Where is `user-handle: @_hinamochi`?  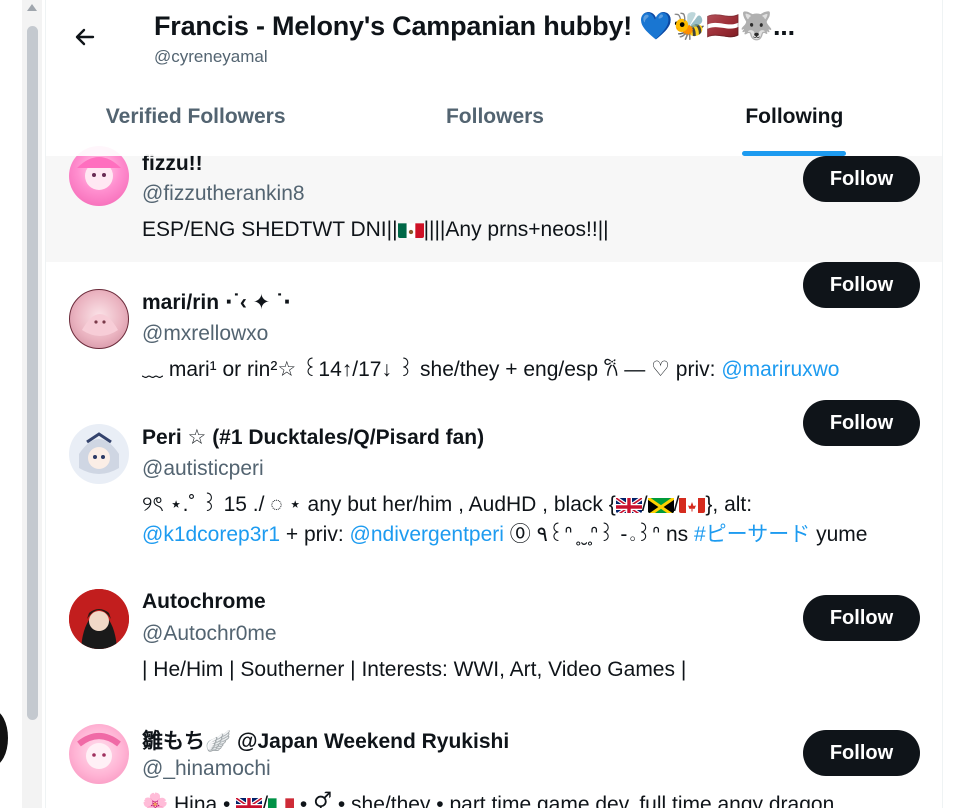 user-handle: @_hinamochi is located at coordinates (206, 769).